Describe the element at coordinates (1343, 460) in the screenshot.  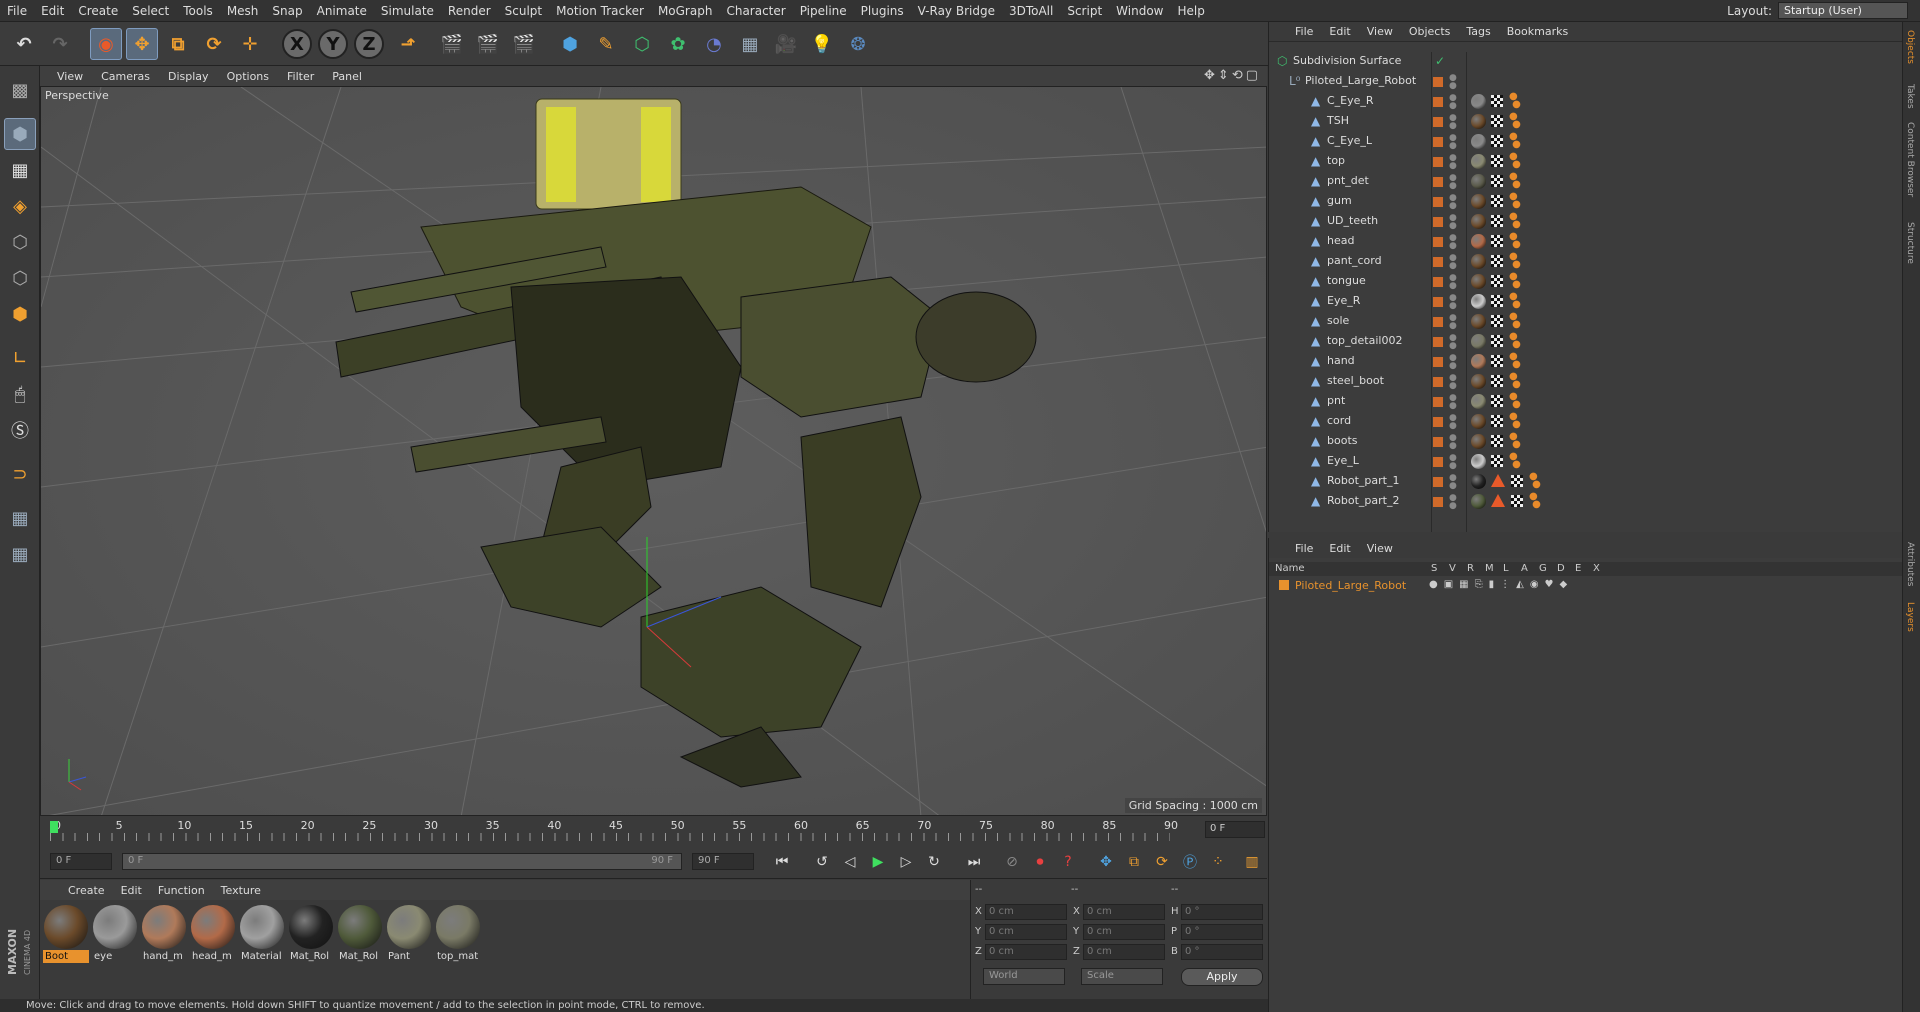
I see `object-name: Eye_L` at that location.